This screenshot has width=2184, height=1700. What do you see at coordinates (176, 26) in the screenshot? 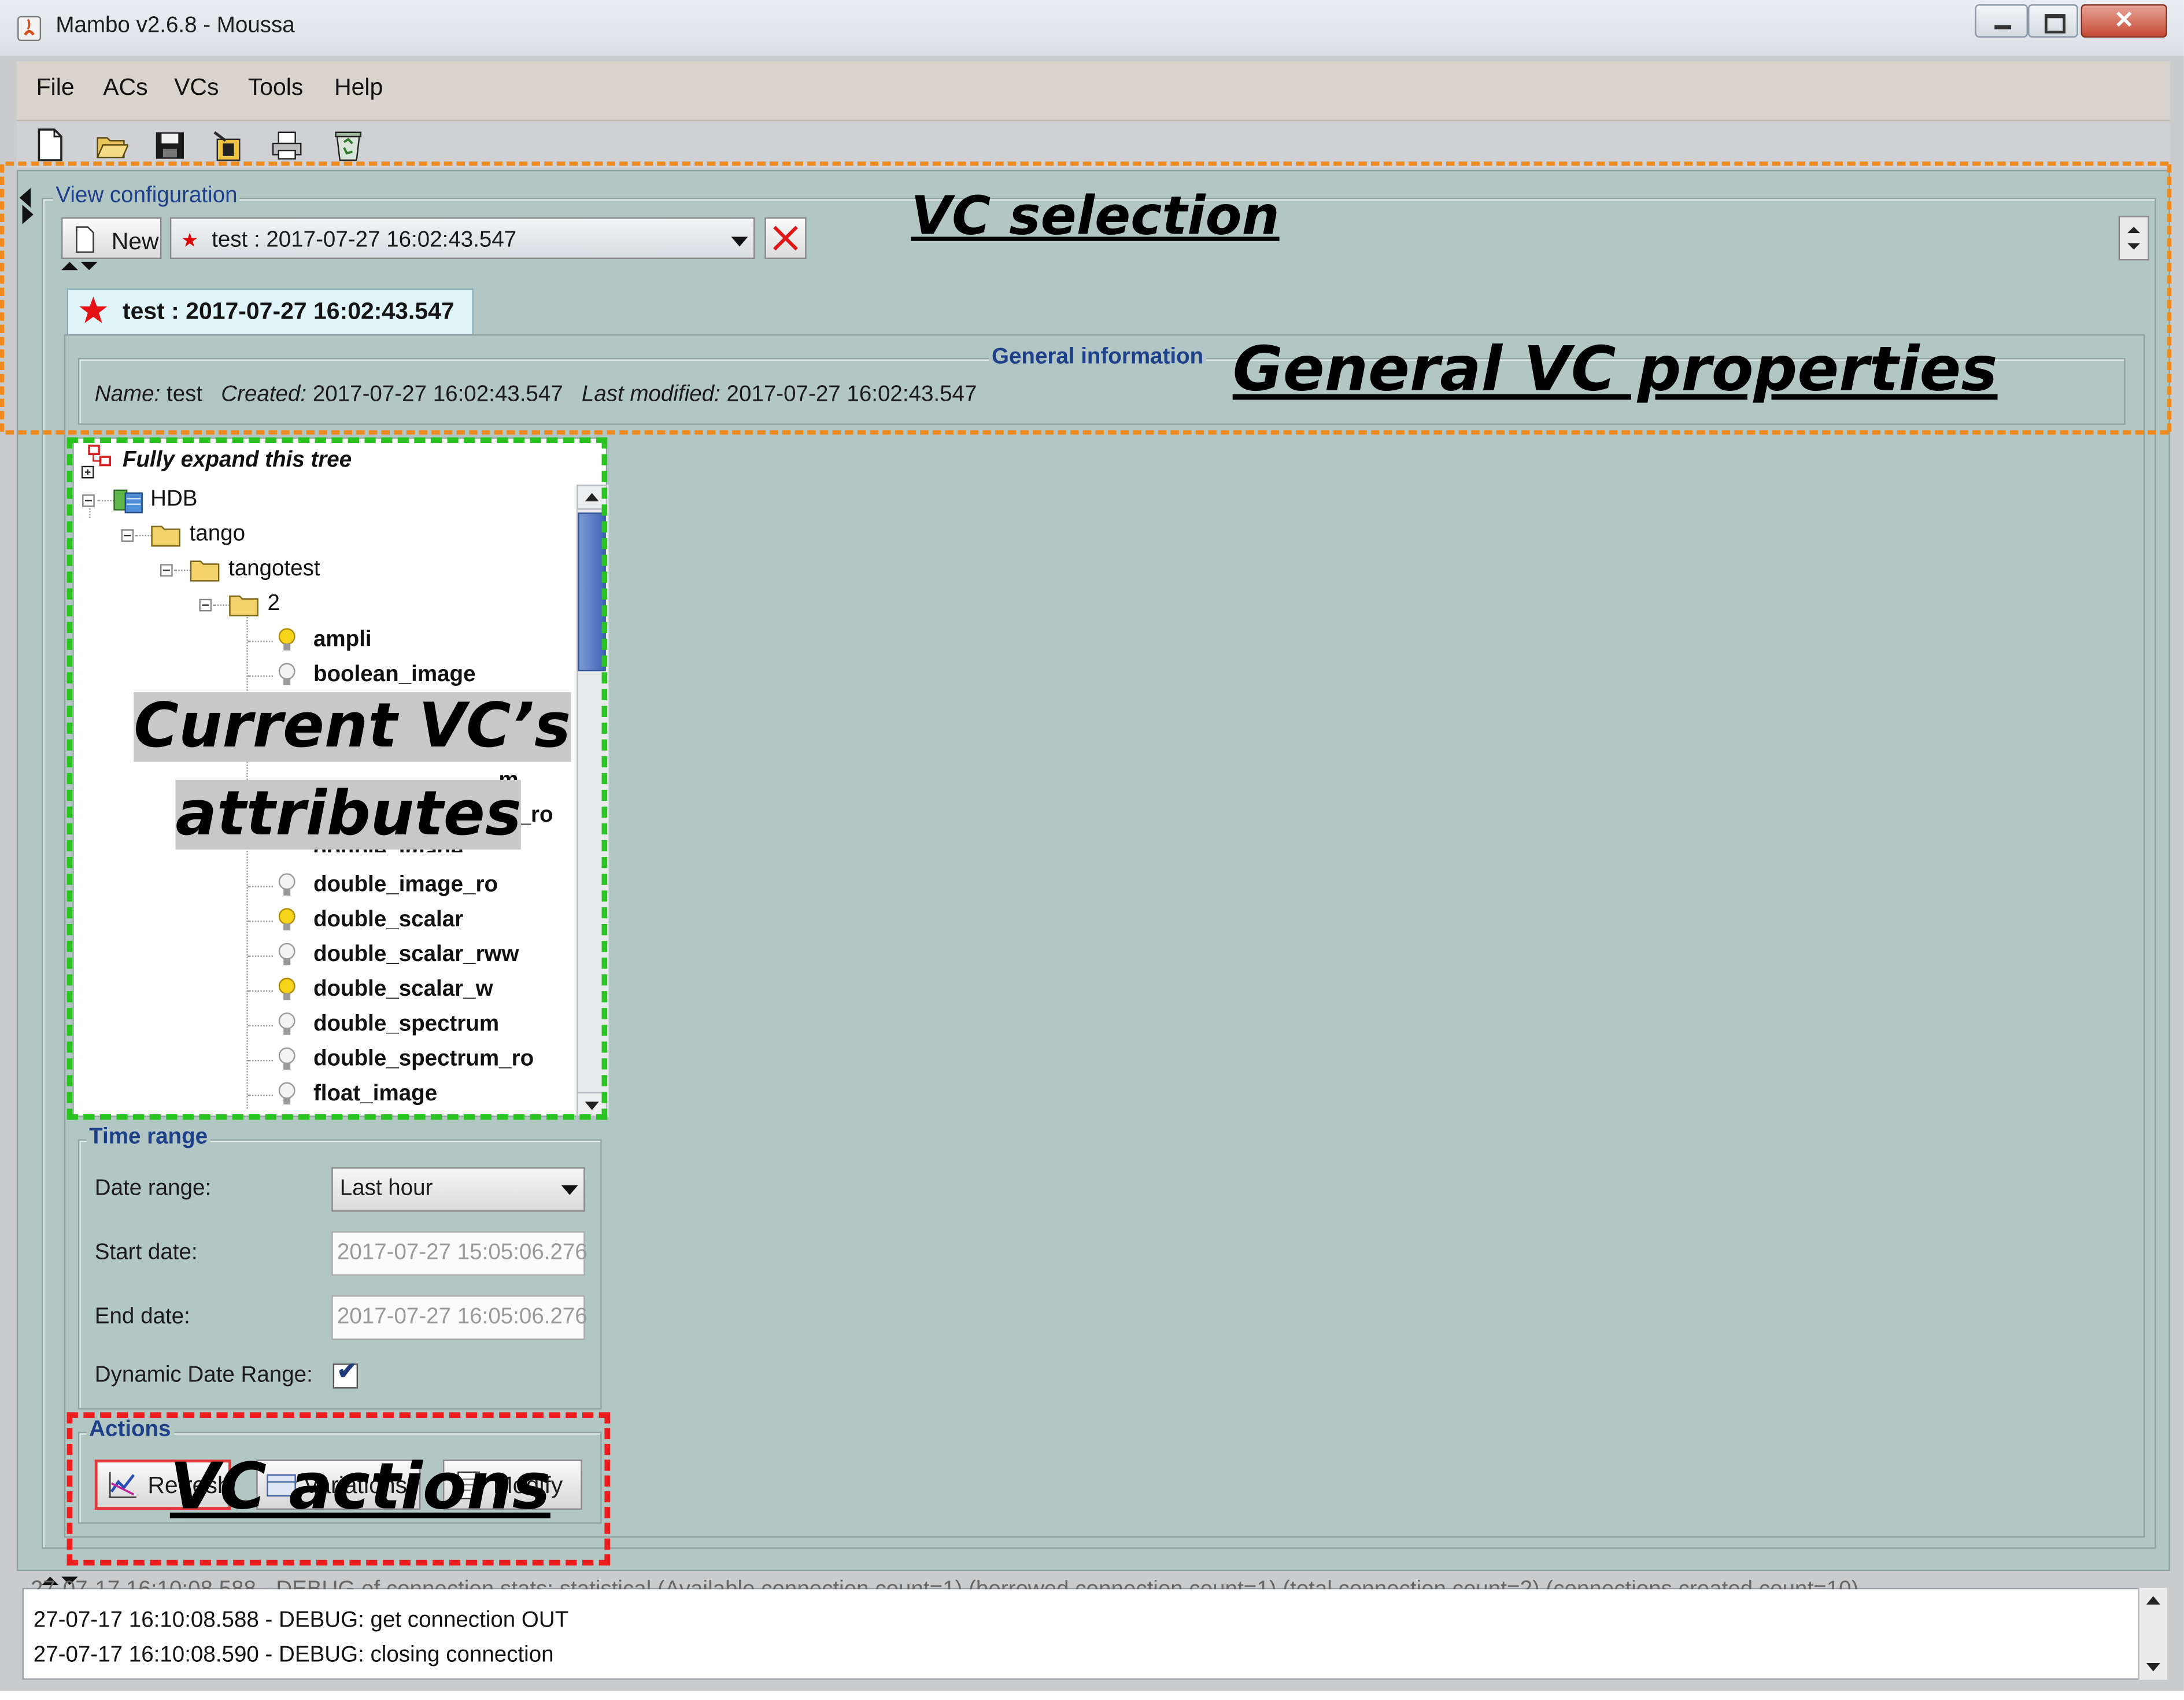
I see `window-title: Mambo v2.6.8 - Moussa` at bounding box center [176, 26].